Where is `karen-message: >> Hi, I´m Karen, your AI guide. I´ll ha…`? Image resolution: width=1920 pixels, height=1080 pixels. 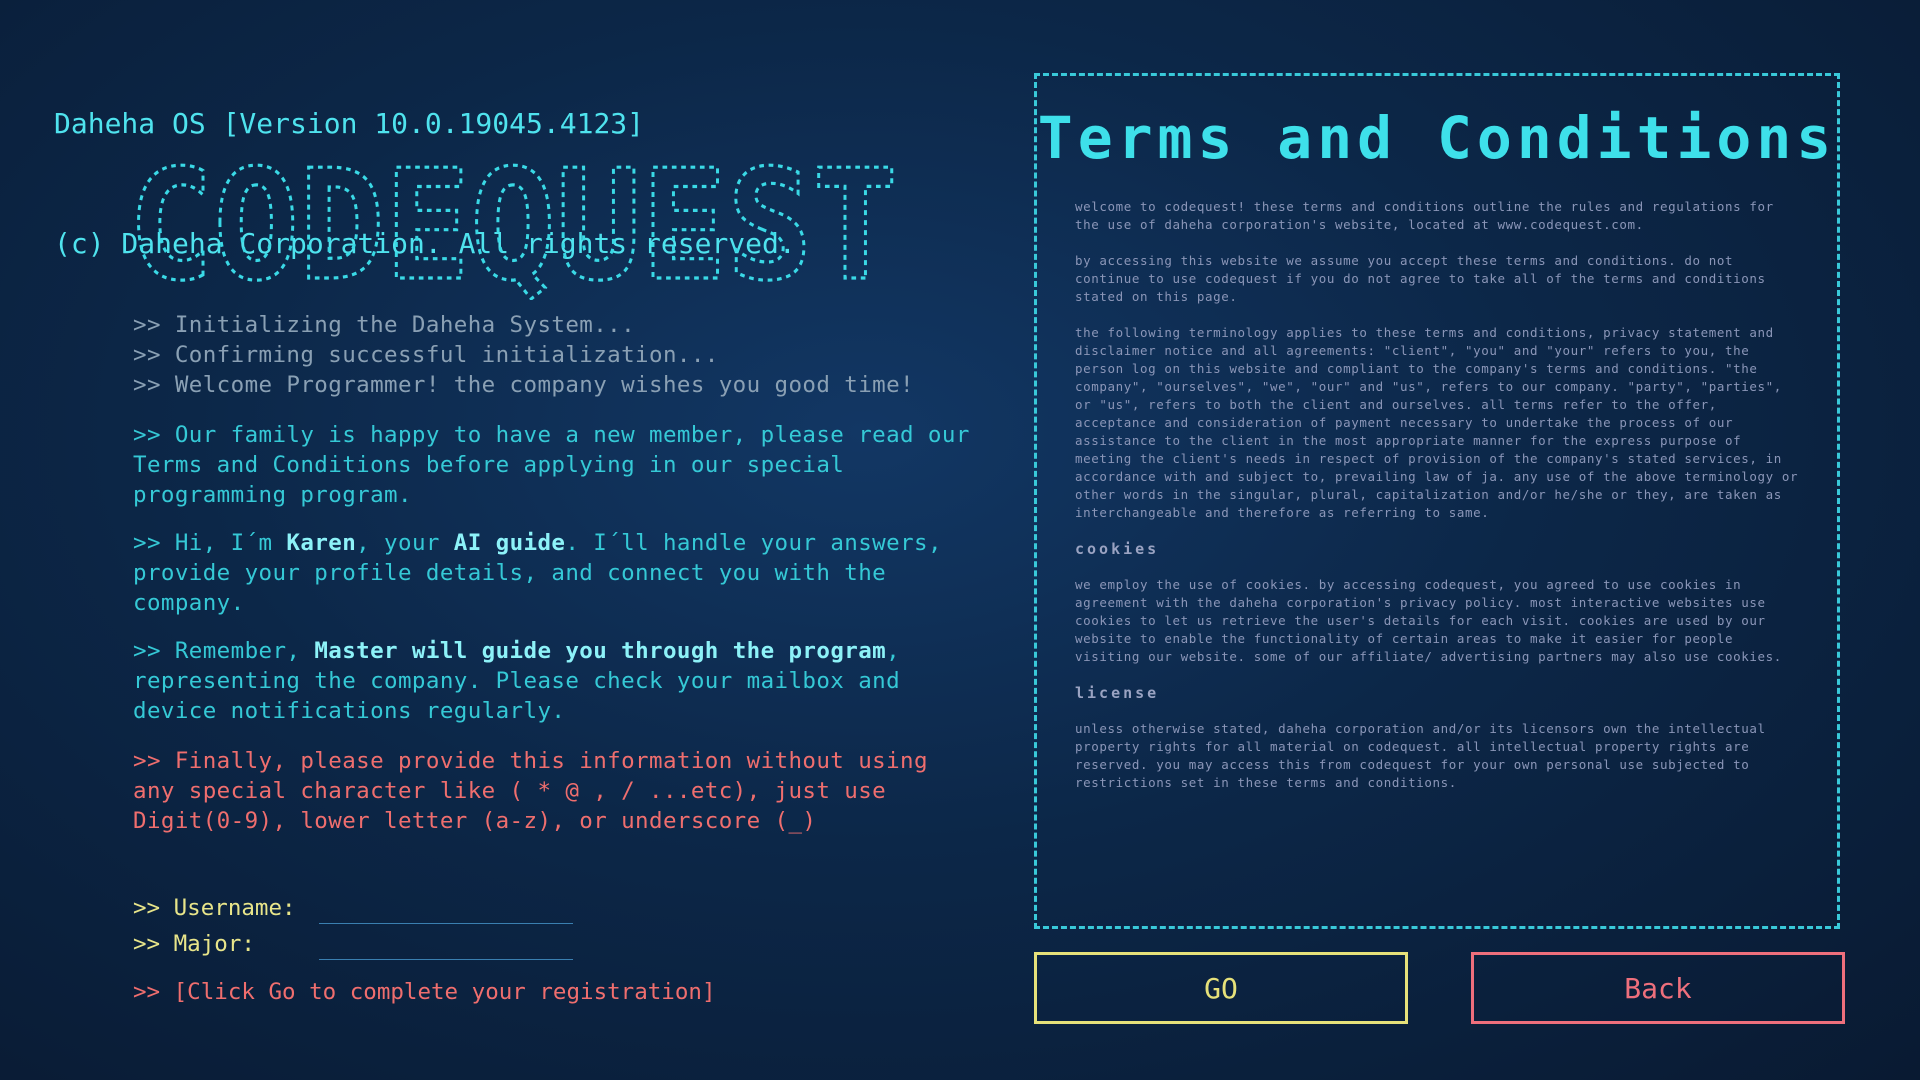 karen-message: >> Hi, I´m Karen, your AI guide. I´ll ha… is located at coordinates (553, 573).